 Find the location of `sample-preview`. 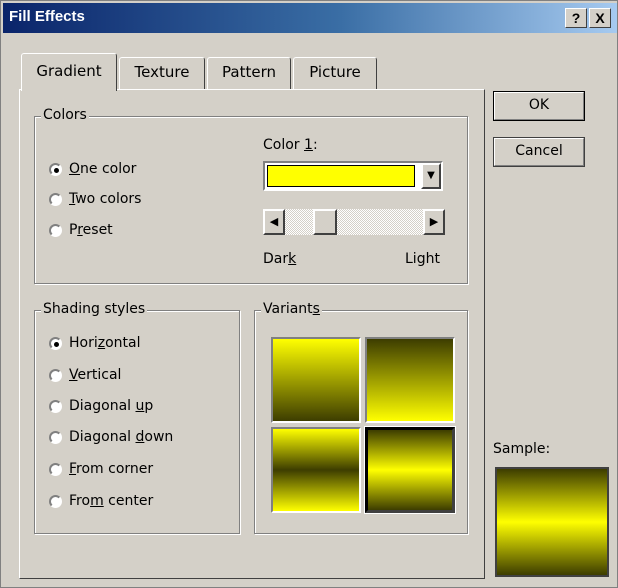

sample-preview is located at coordinates (552, 522).